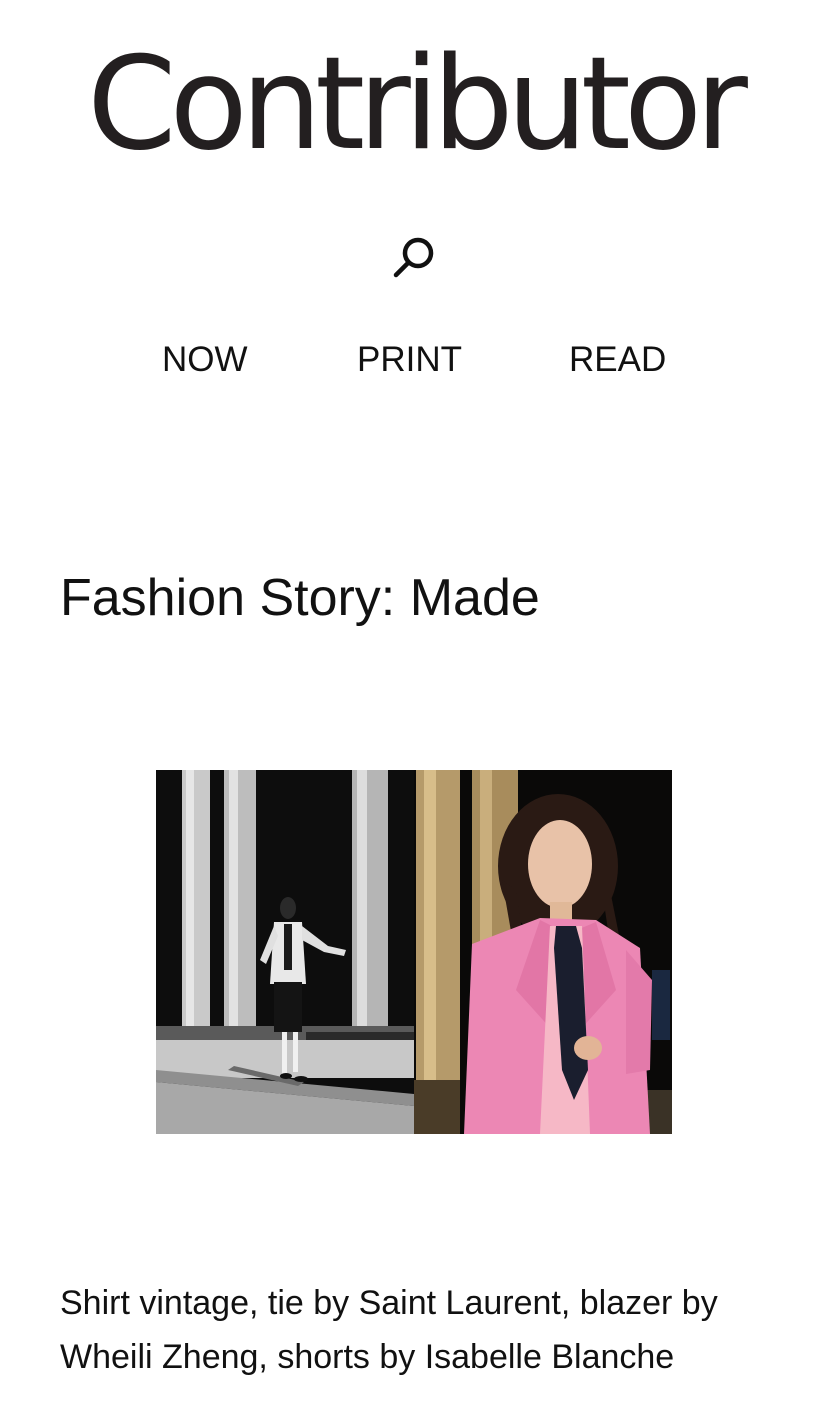  What do you see at coordinates (414, 105) in the screenshot?
I see `site-logo: Contributor` at bounding box center [414, 105].